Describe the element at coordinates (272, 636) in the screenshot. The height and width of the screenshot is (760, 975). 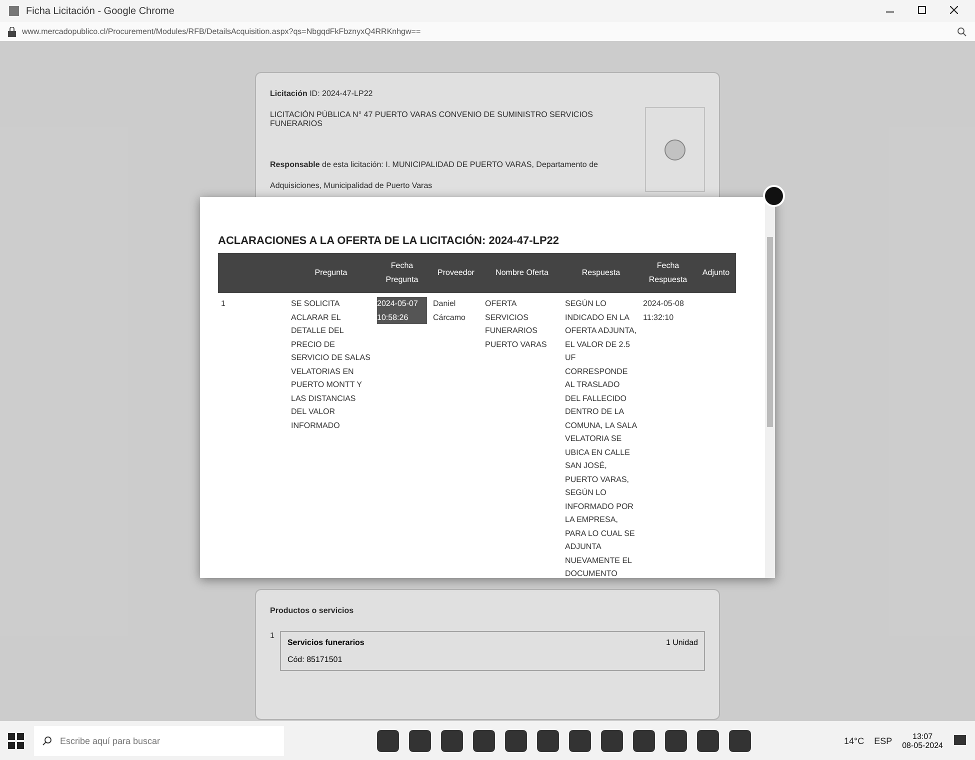
I see `item-number: 1` at that location.